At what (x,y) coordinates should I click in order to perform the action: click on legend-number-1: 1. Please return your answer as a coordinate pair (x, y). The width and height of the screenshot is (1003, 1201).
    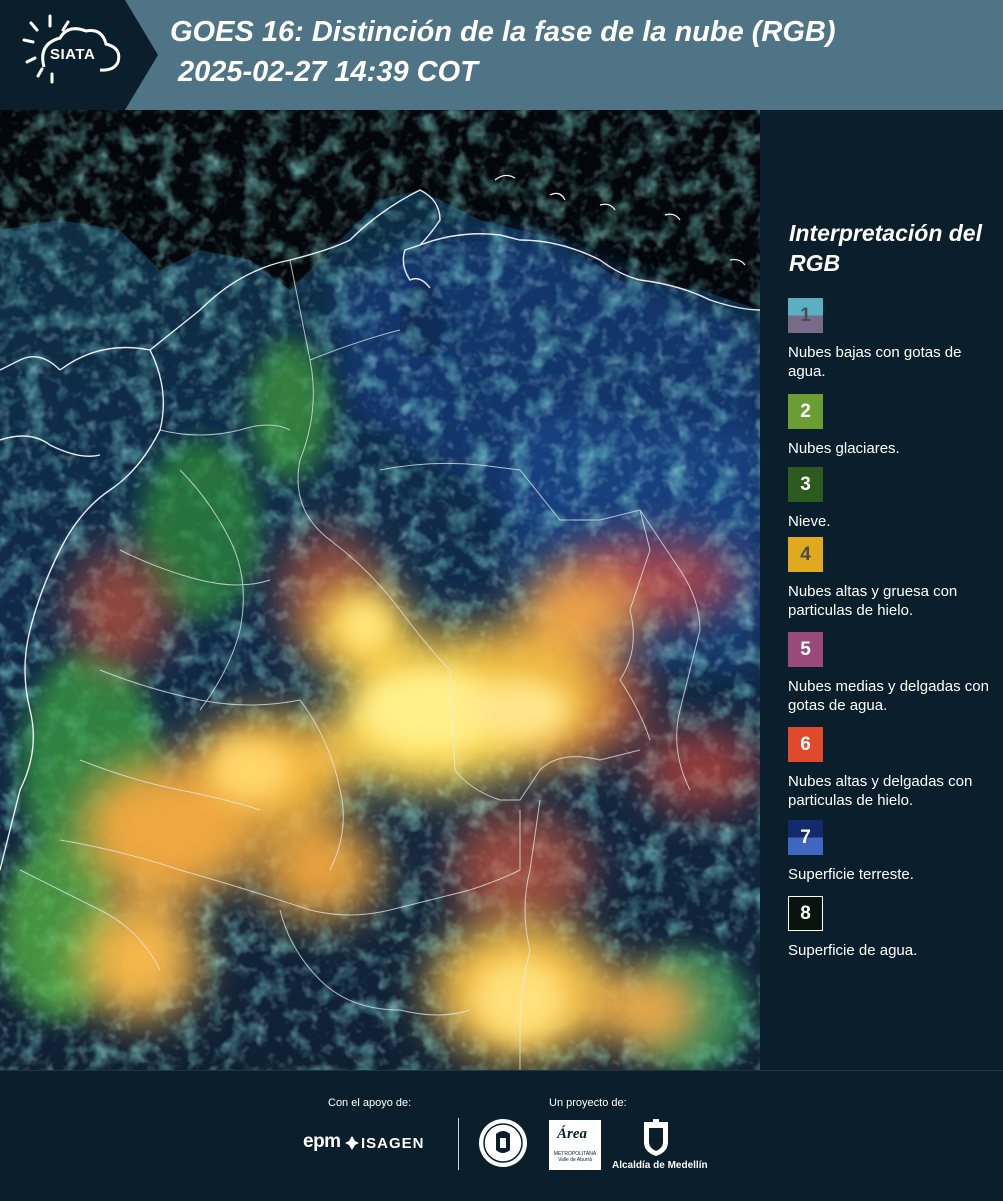
    Looking at the image, I should click on (805, 315).